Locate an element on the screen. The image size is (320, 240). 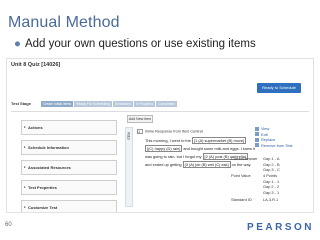
view-icon is located at coordinates (257, 128).